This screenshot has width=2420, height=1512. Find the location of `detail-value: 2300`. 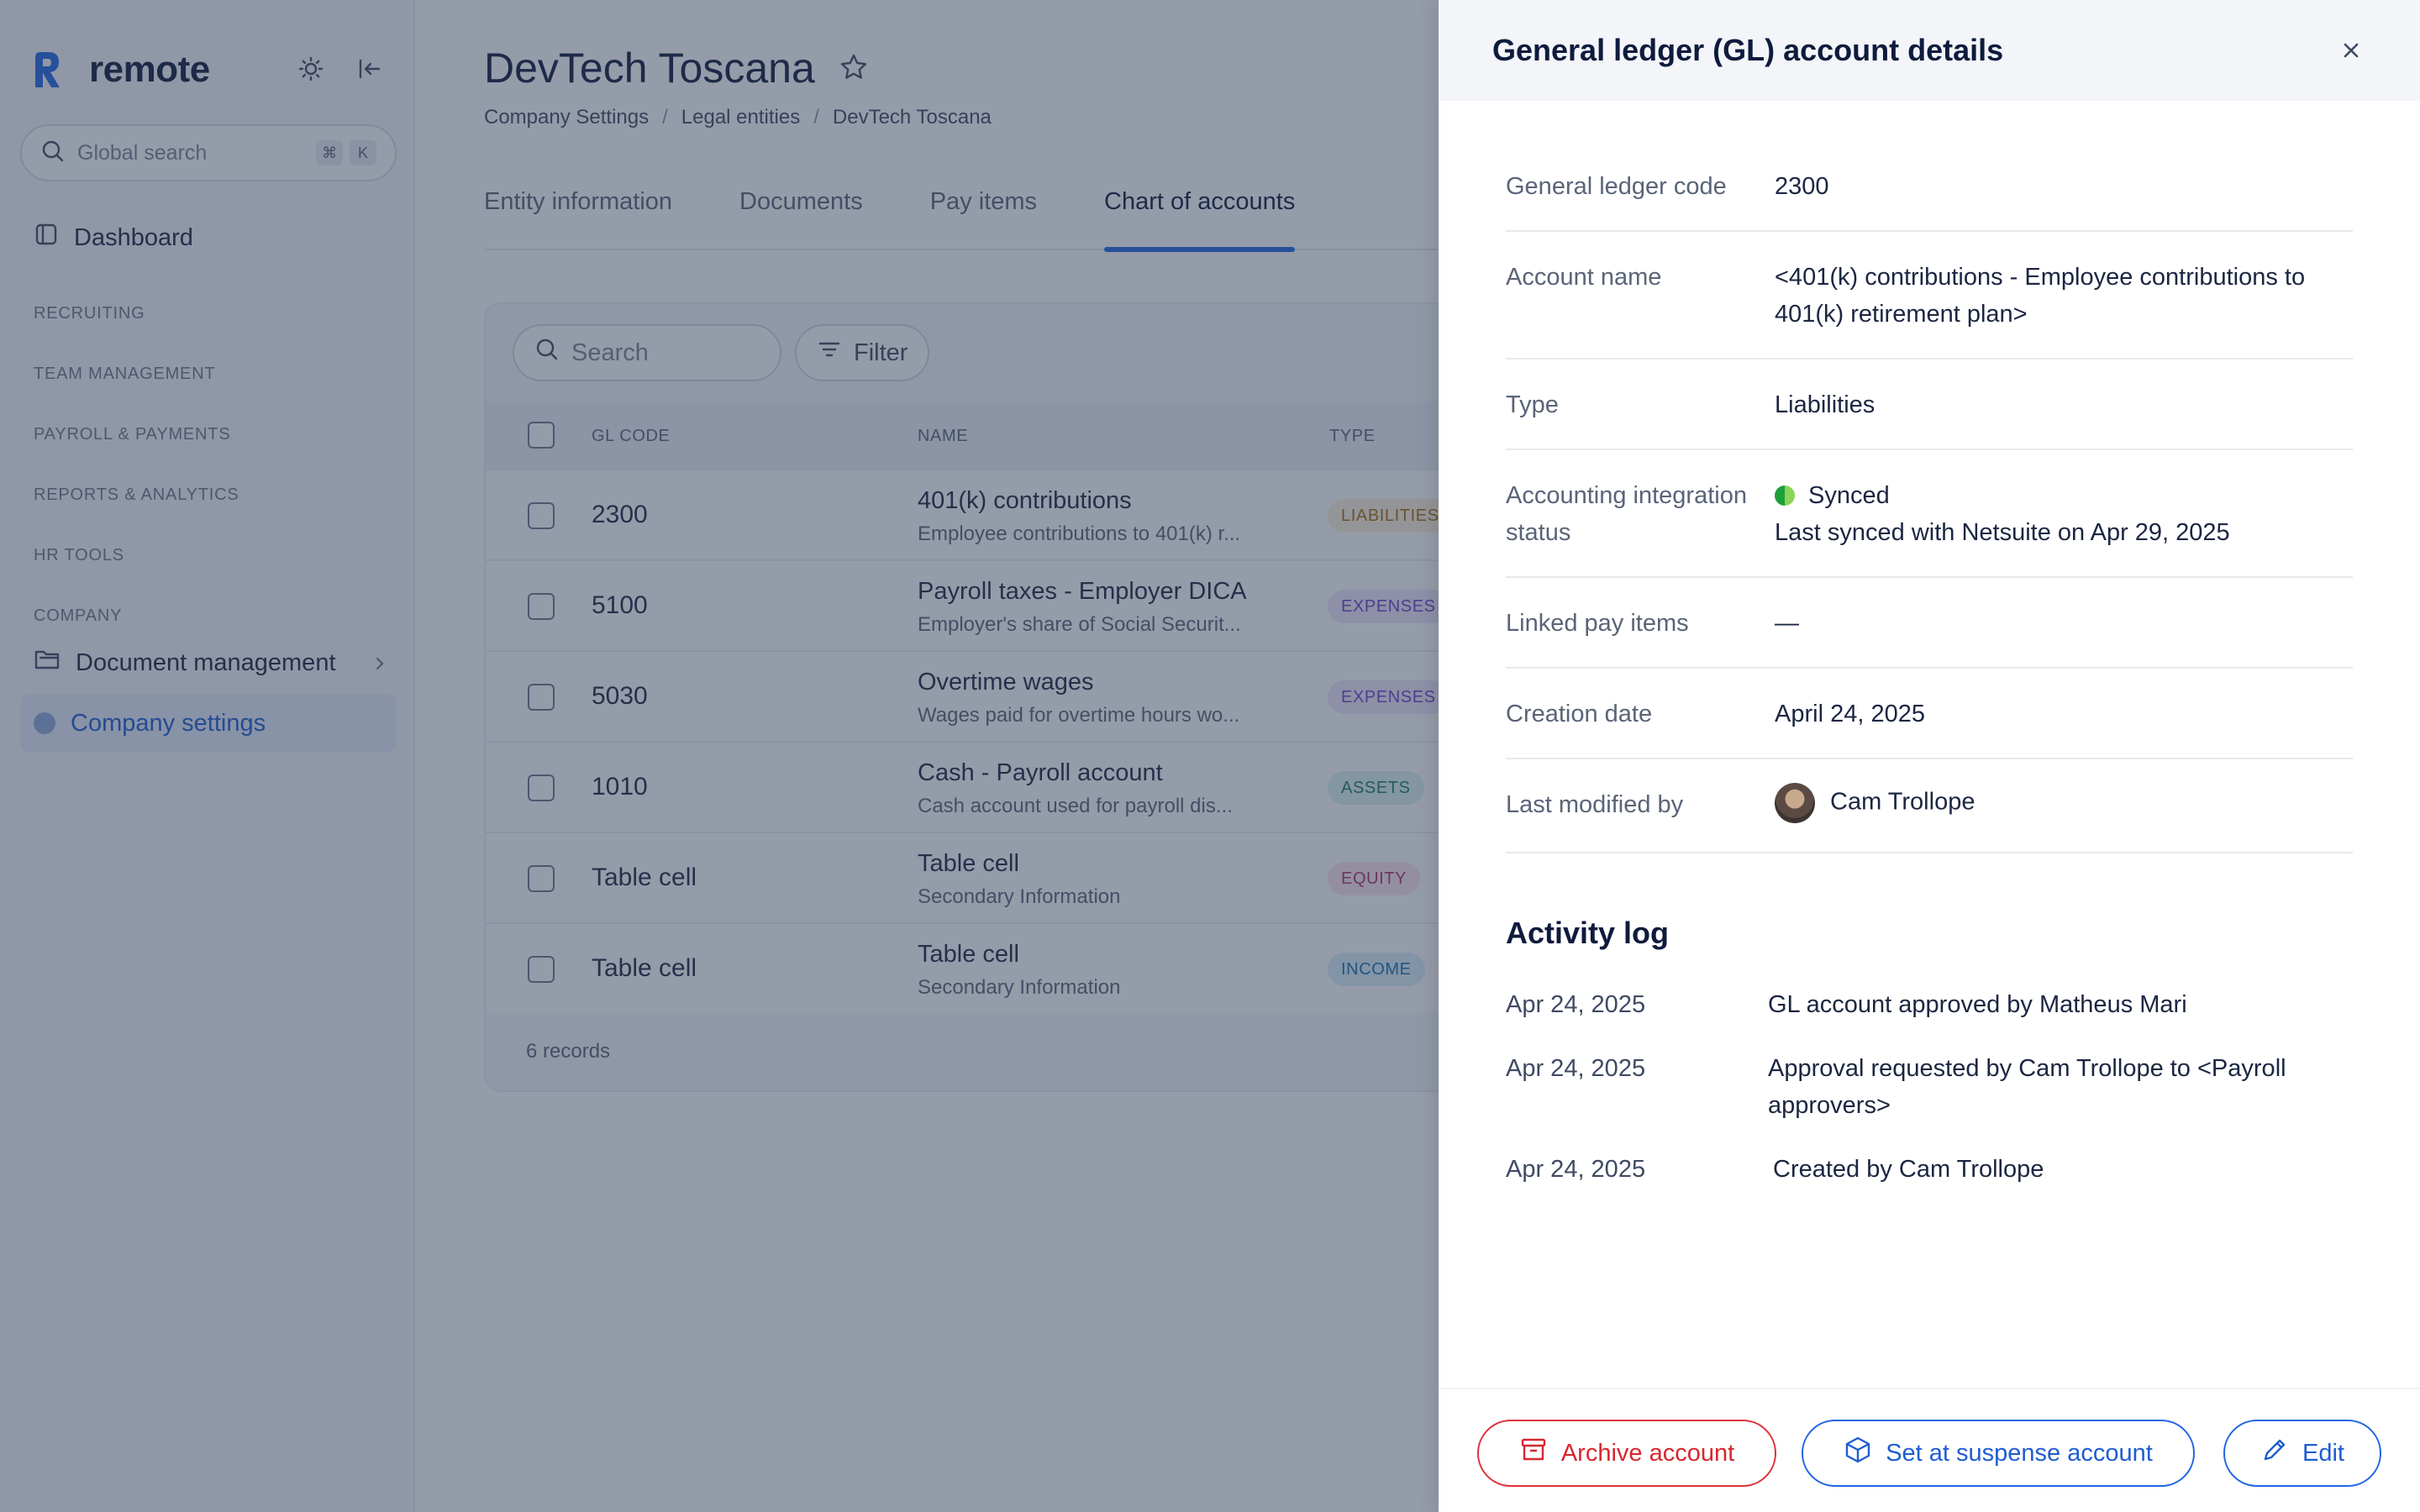

detail-value: 2300 is located at coordinates (1802, 186).